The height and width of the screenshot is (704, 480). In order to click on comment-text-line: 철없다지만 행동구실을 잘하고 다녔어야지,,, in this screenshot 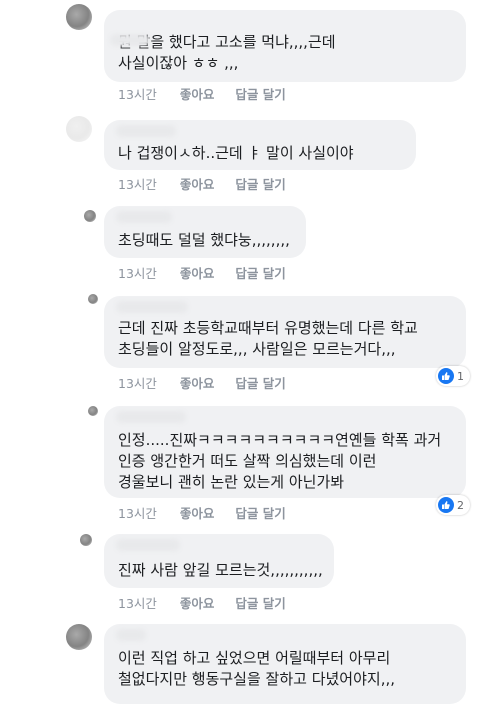, I will do `click(257, 679)`.